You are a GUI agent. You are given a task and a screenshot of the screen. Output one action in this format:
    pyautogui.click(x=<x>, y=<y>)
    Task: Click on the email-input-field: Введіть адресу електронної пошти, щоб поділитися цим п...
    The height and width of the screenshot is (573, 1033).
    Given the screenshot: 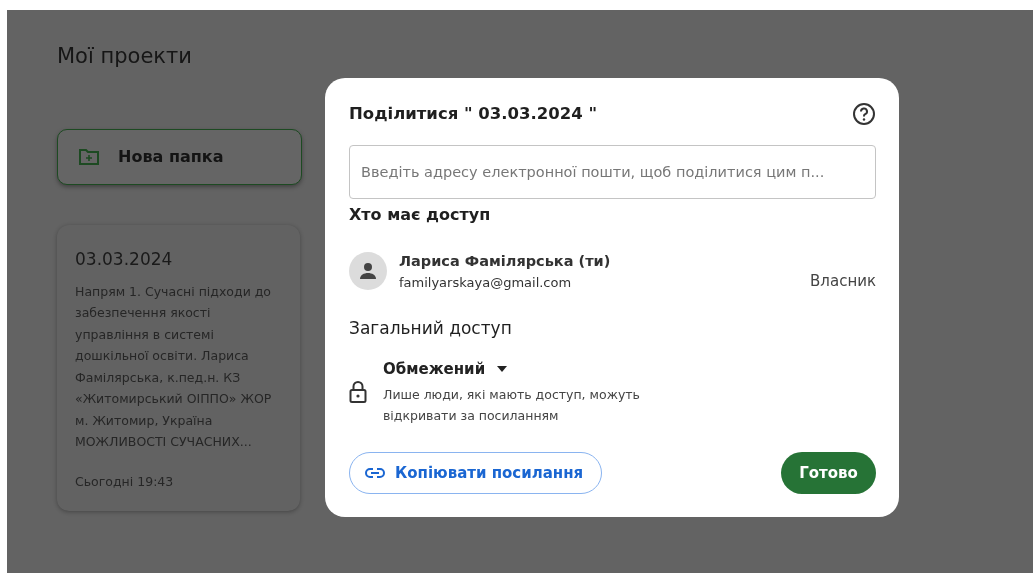 What is the action you would take?
    pyautogui.click(x=612, y=171)
    